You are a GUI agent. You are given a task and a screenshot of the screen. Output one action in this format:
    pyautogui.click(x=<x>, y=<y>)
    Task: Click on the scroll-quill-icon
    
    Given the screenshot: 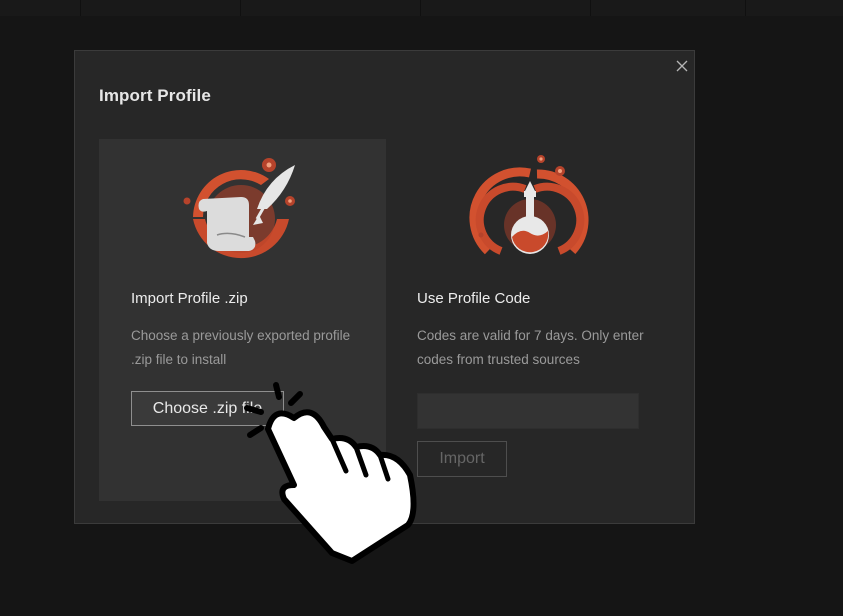 What is the action you would take?
    pyautogui.click(x=242, y=204)
    